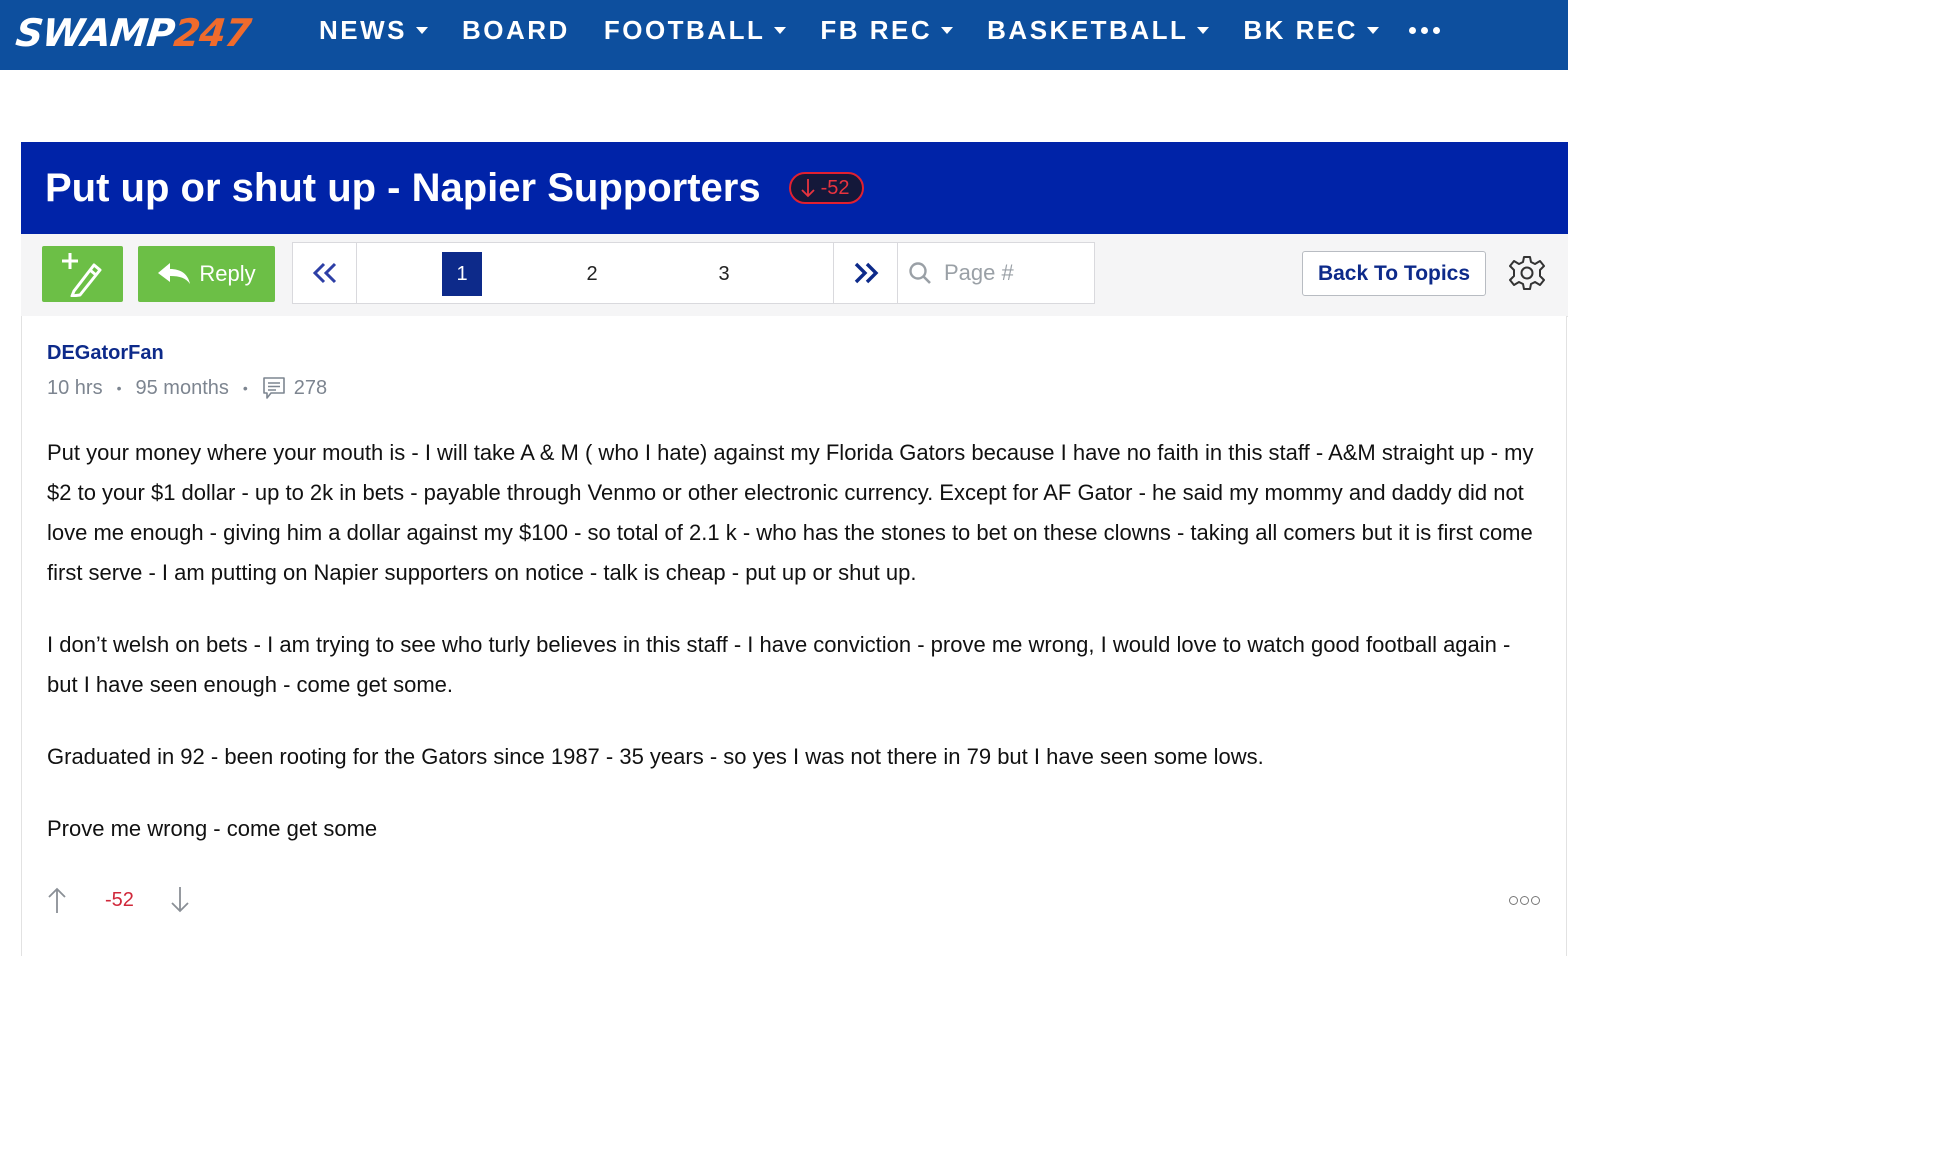 The height and width of the screenshot is (1172, 1948). What do you see at coordinates (1014, 273) in the screenshot?
I see `page-number-input` at bounding box center [1014, 273].